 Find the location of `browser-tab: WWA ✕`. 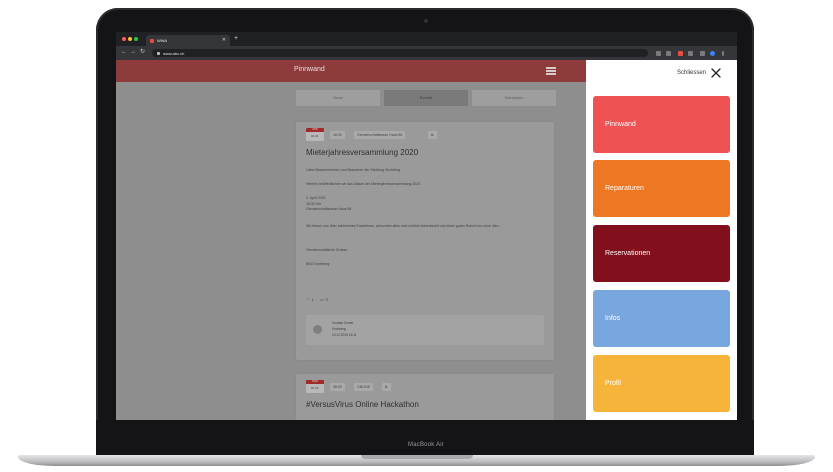

browser-tab: WWA ✕ is located at coordinates (188, 40).